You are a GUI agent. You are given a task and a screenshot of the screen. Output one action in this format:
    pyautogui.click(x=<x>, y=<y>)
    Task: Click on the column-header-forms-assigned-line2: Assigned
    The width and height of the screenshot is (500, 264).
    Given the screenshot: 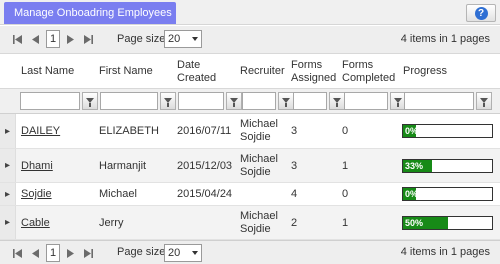 What is the action you would take?
    pyautogui.click(x=314, y=78)
    